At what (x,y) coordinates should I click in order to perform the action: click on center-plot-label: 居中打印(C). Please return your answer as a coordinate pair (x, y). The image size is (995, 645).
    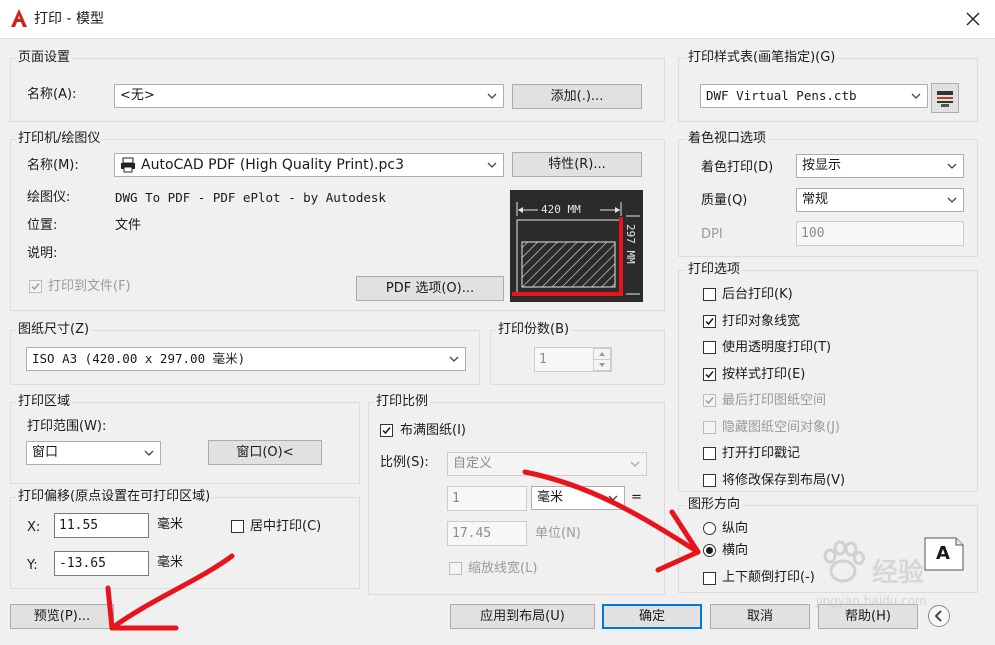
    Looking at the image, I should click on (286, 526).